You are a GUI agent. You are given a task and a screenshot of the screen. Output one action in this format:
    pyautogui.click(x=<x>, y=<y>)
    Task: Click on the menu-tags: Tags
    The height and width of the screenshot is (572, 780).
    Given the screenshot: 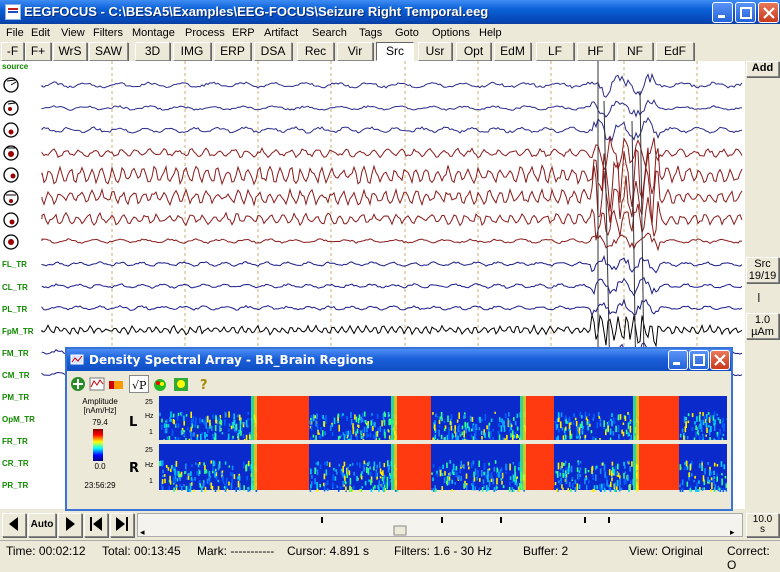 What is the action you would take?
    pyautogui.click(x=370, y=33)
    